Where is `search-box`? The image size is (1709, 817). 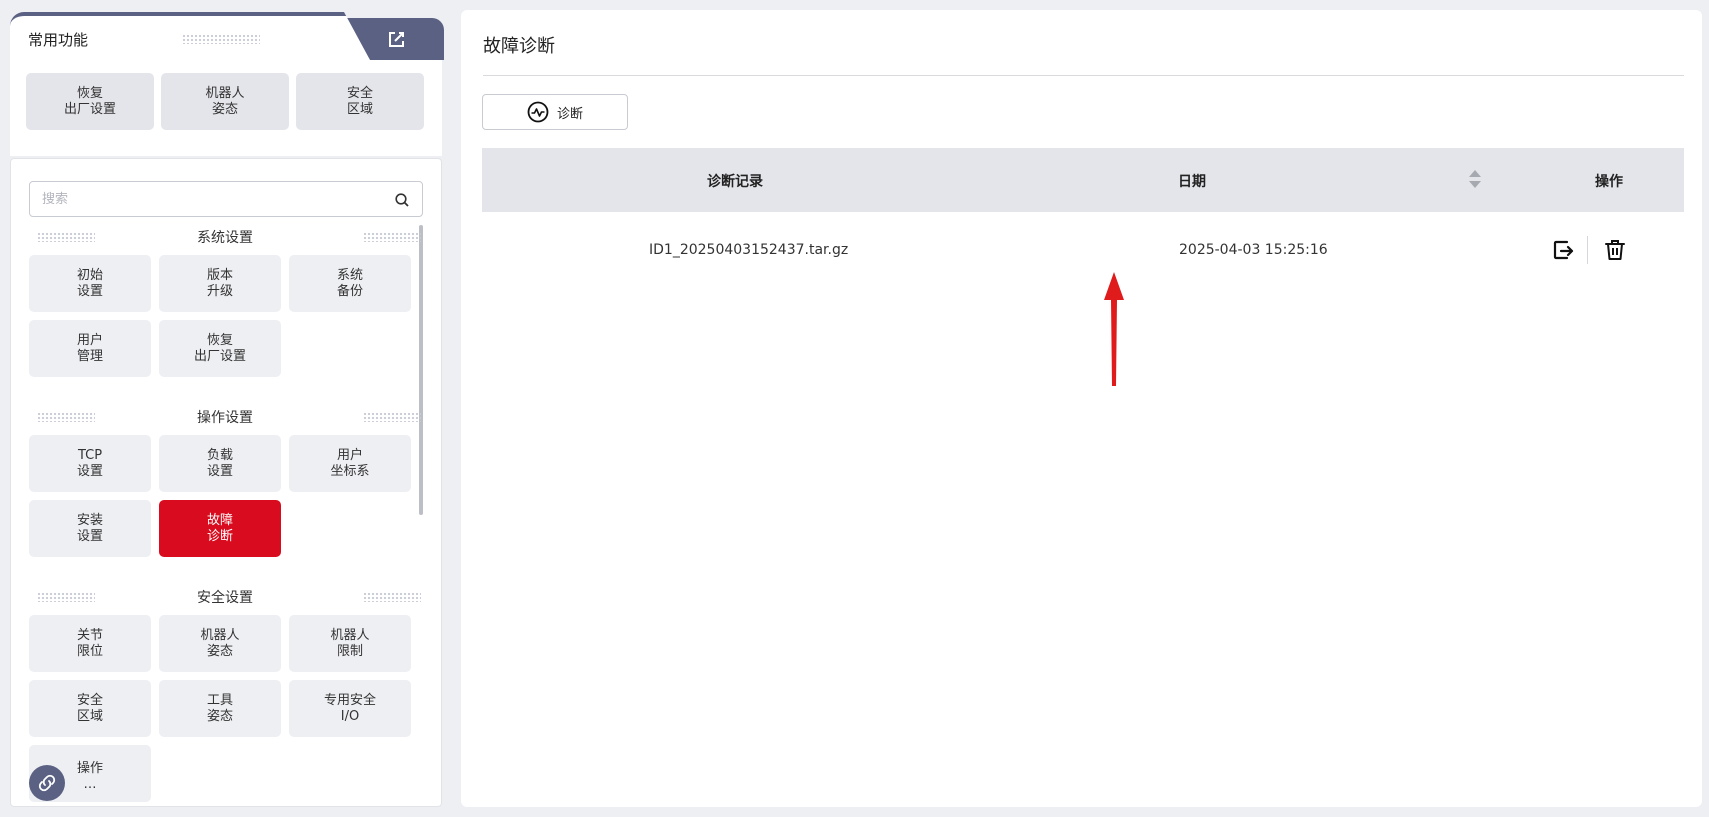
search-box is located at coordinates (226, 199).